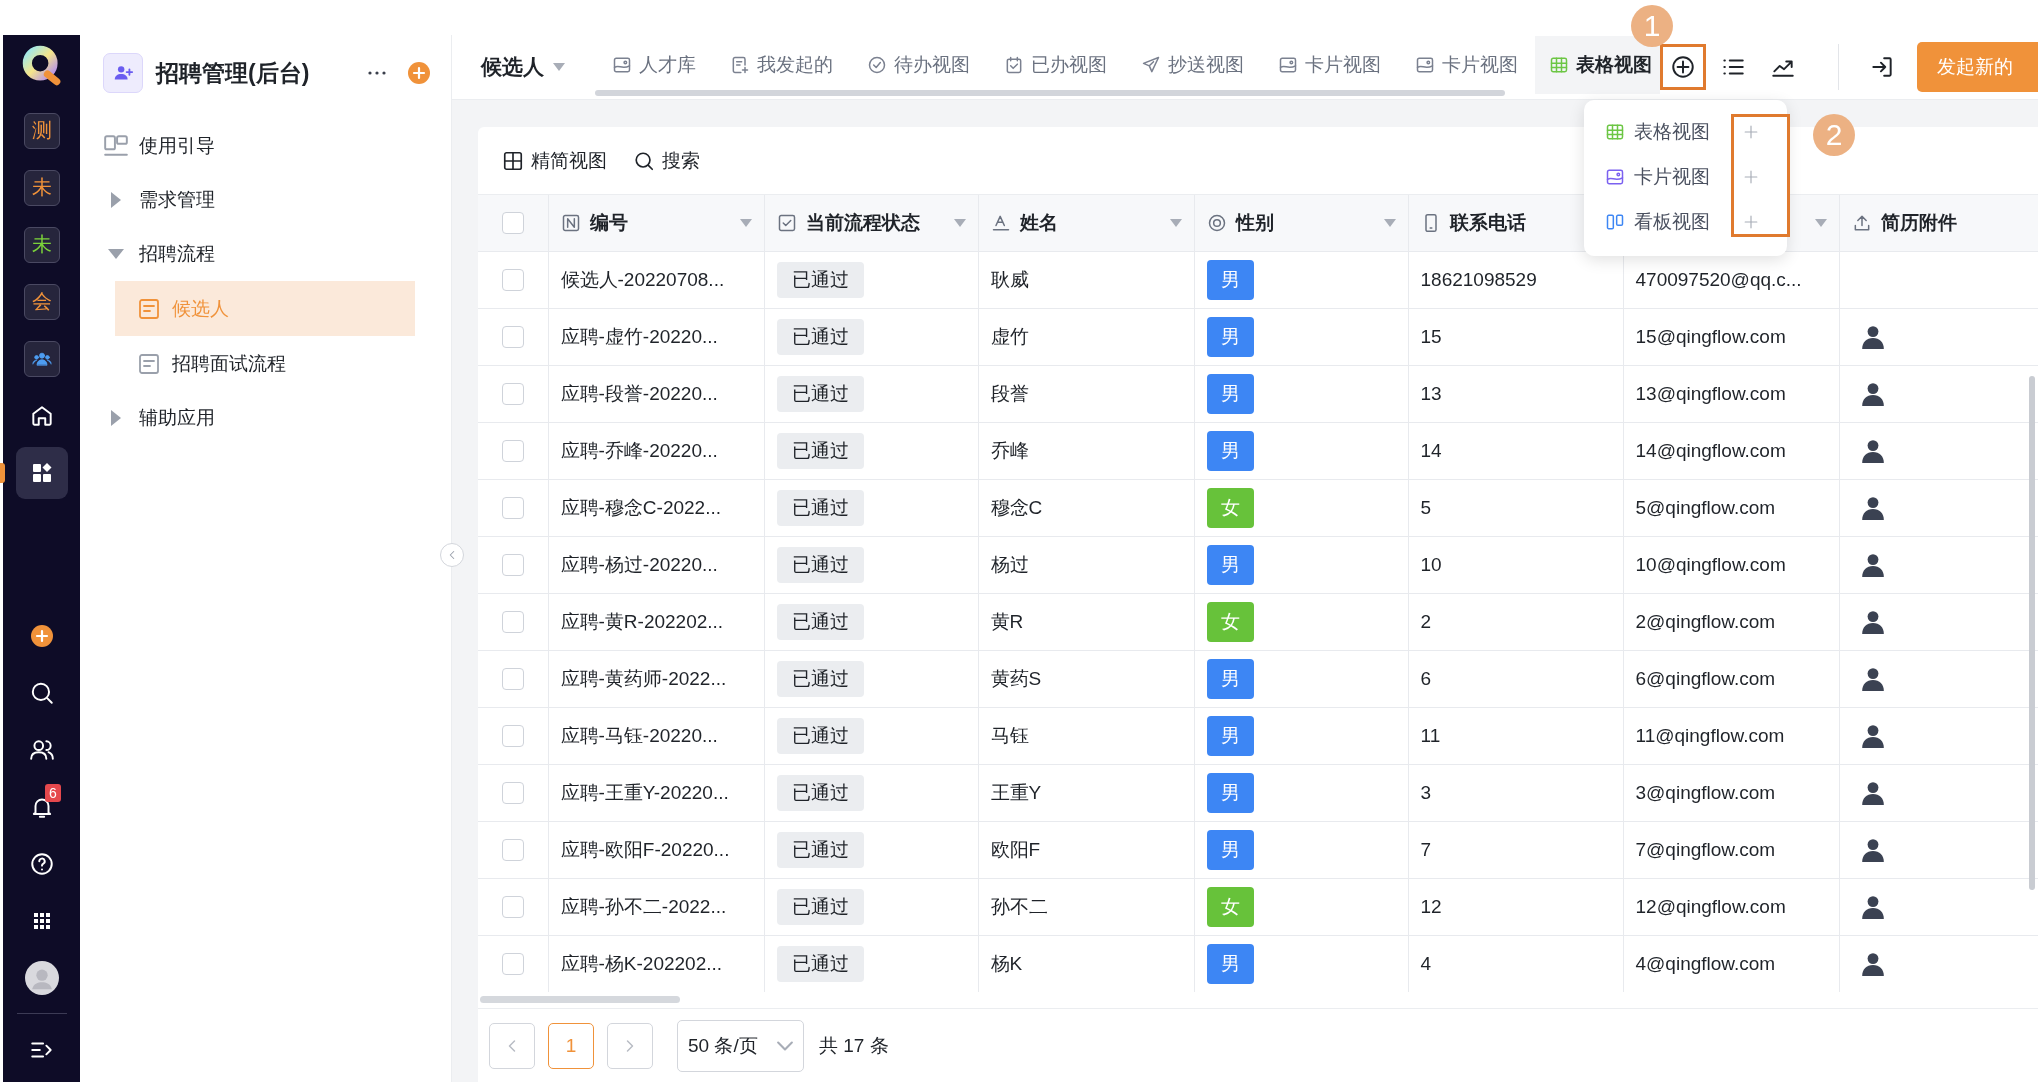  What do you see at coordinates (41, 301) in the screenshot?
I see `app-tile: 会` at bounding box center [41, 301].